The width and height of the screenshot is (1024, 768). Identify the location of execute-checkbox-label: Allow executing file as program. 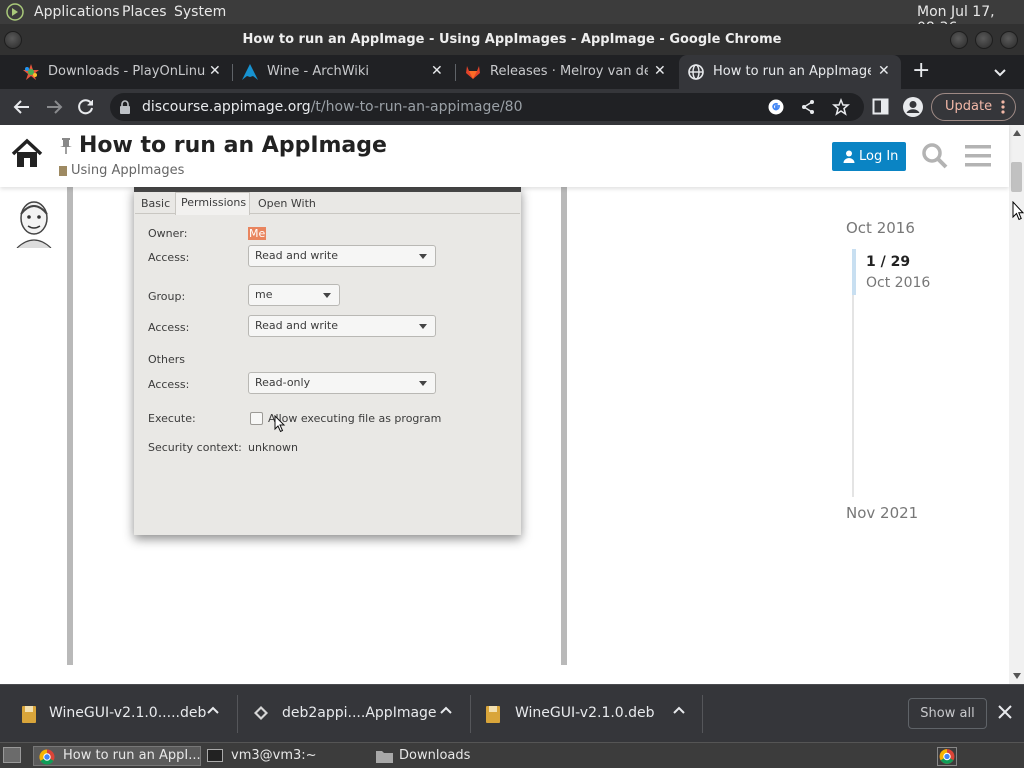
(354, 418).